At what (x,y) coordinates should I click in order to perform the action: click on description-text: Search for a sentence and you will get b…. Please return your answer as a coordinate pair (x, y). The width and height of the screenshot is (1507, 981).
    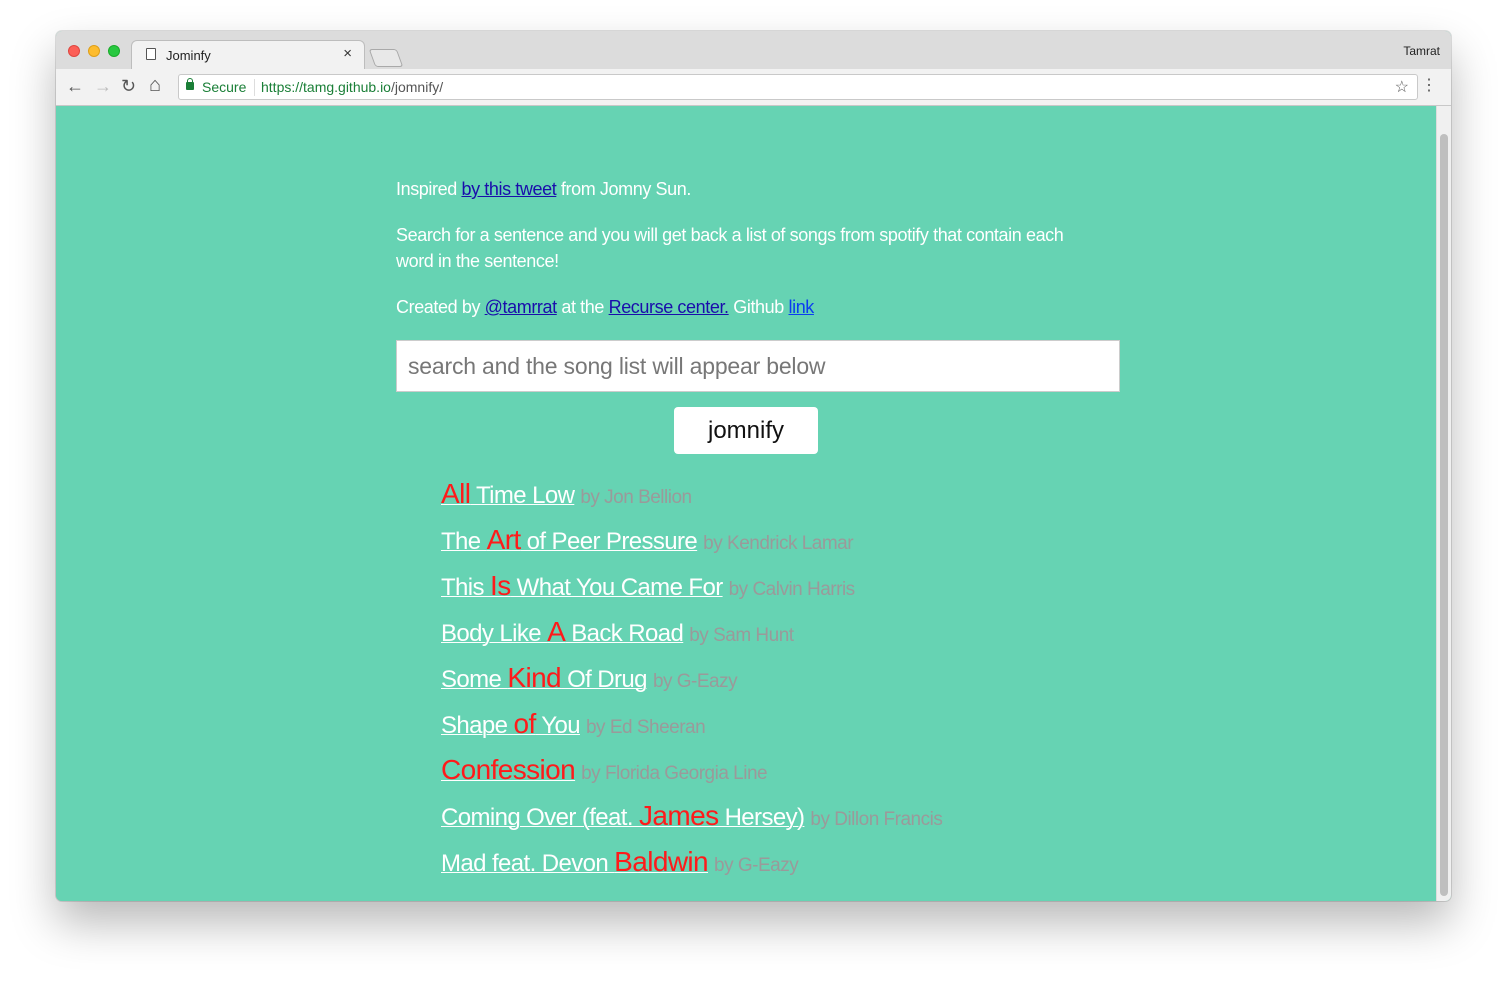
    Looking at the image, I should click on (730, 248).